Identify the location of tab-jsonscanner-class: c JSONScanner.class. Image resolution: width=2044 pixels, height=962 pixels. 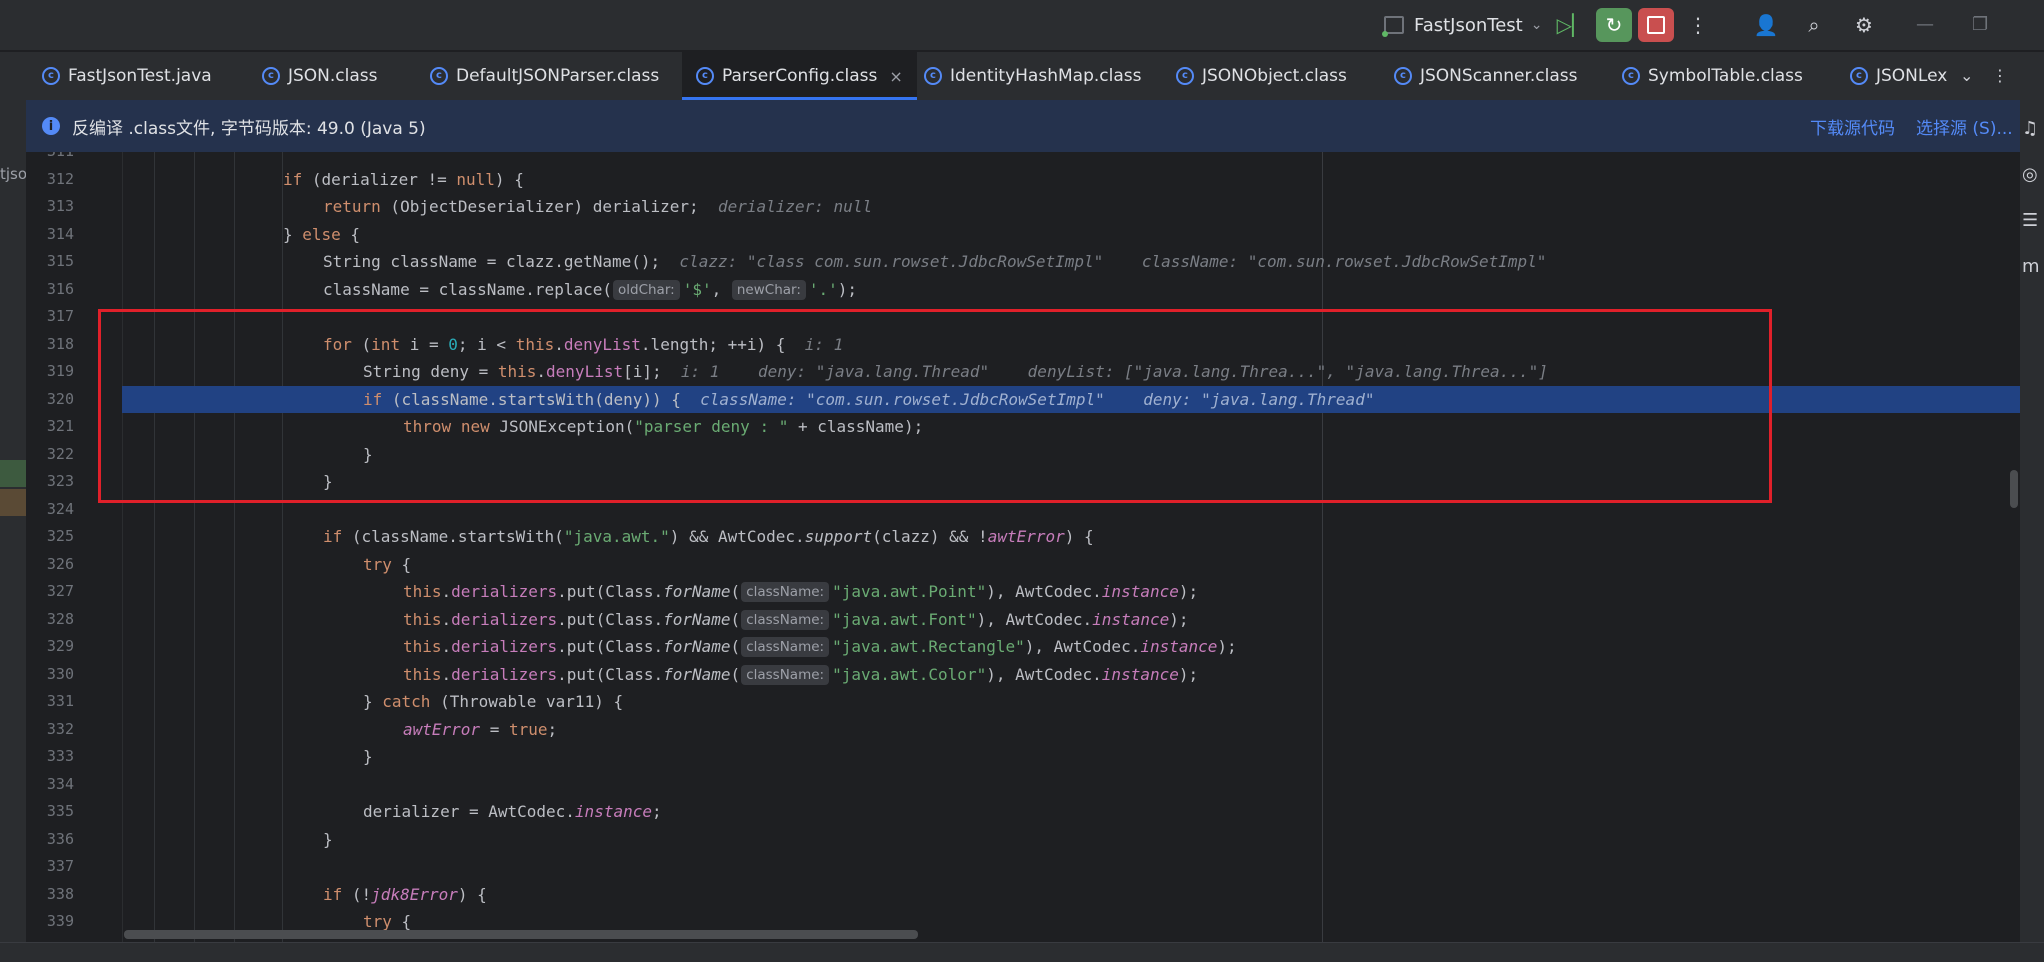
(1486, 76).